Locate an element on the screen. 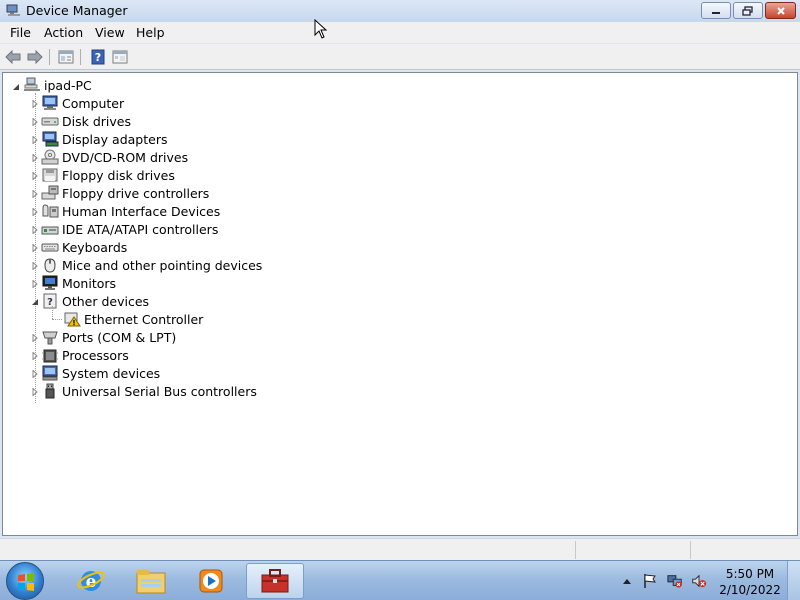 Image resolution: width=800 pixels, height=600 pixels. tree-item-label: Ethernet Controller is located at coordinates (144, 319).